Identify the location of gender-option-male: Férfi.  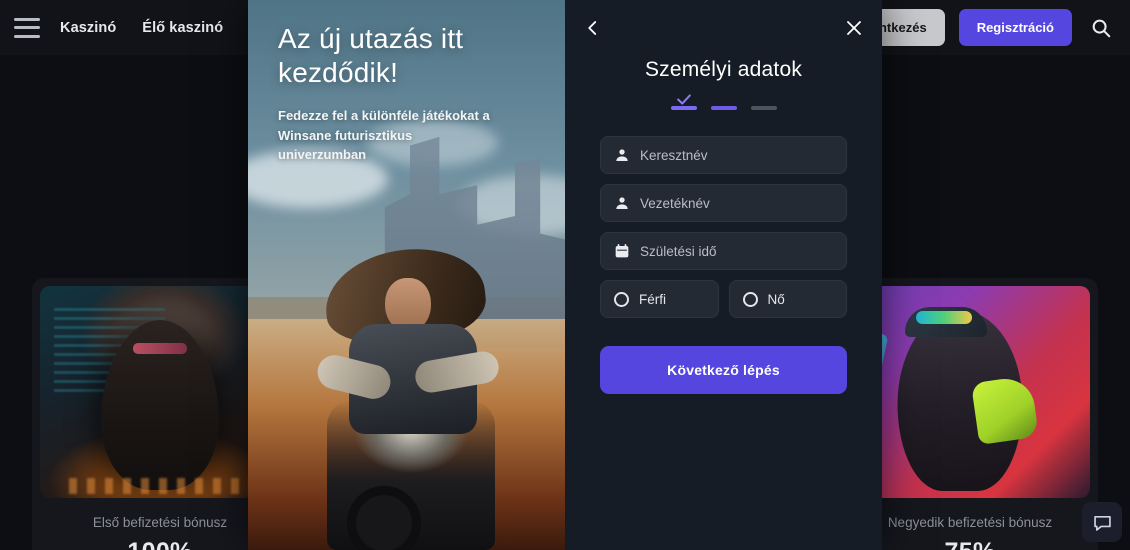
(659, 299).